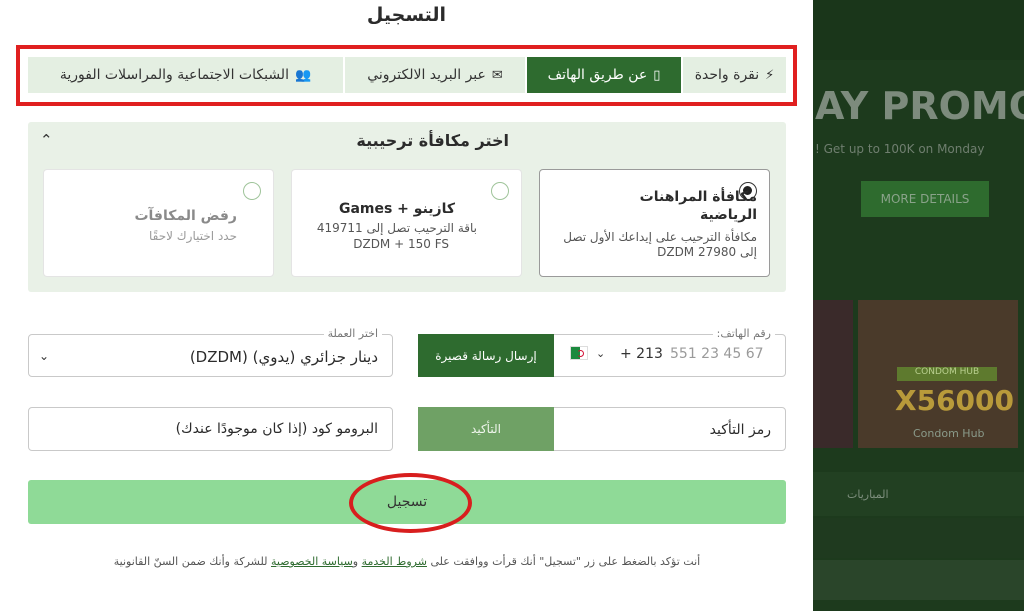 The image size is (1024, 611). I want to click on bonus-card-description: DZDM + 150 FS, so click(401, 244).